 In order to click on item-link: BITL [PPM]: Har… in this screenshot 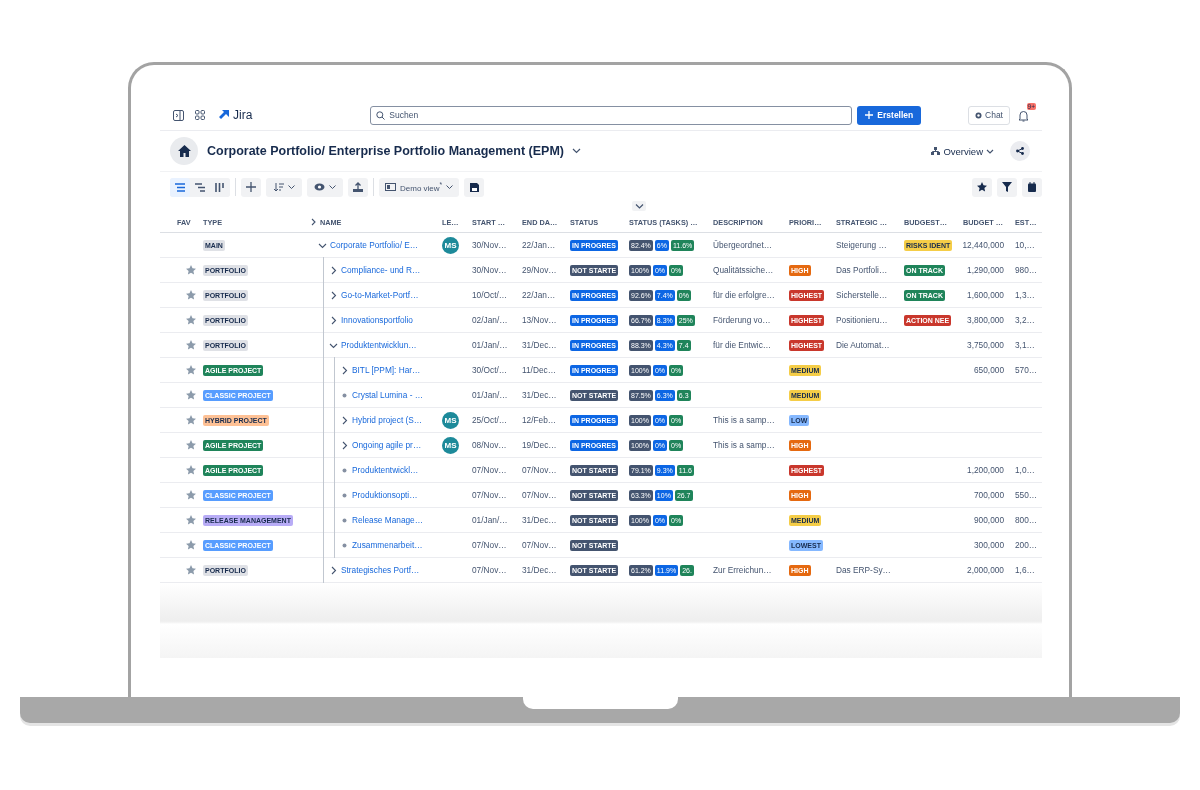, I will do `click(386, 370)`.